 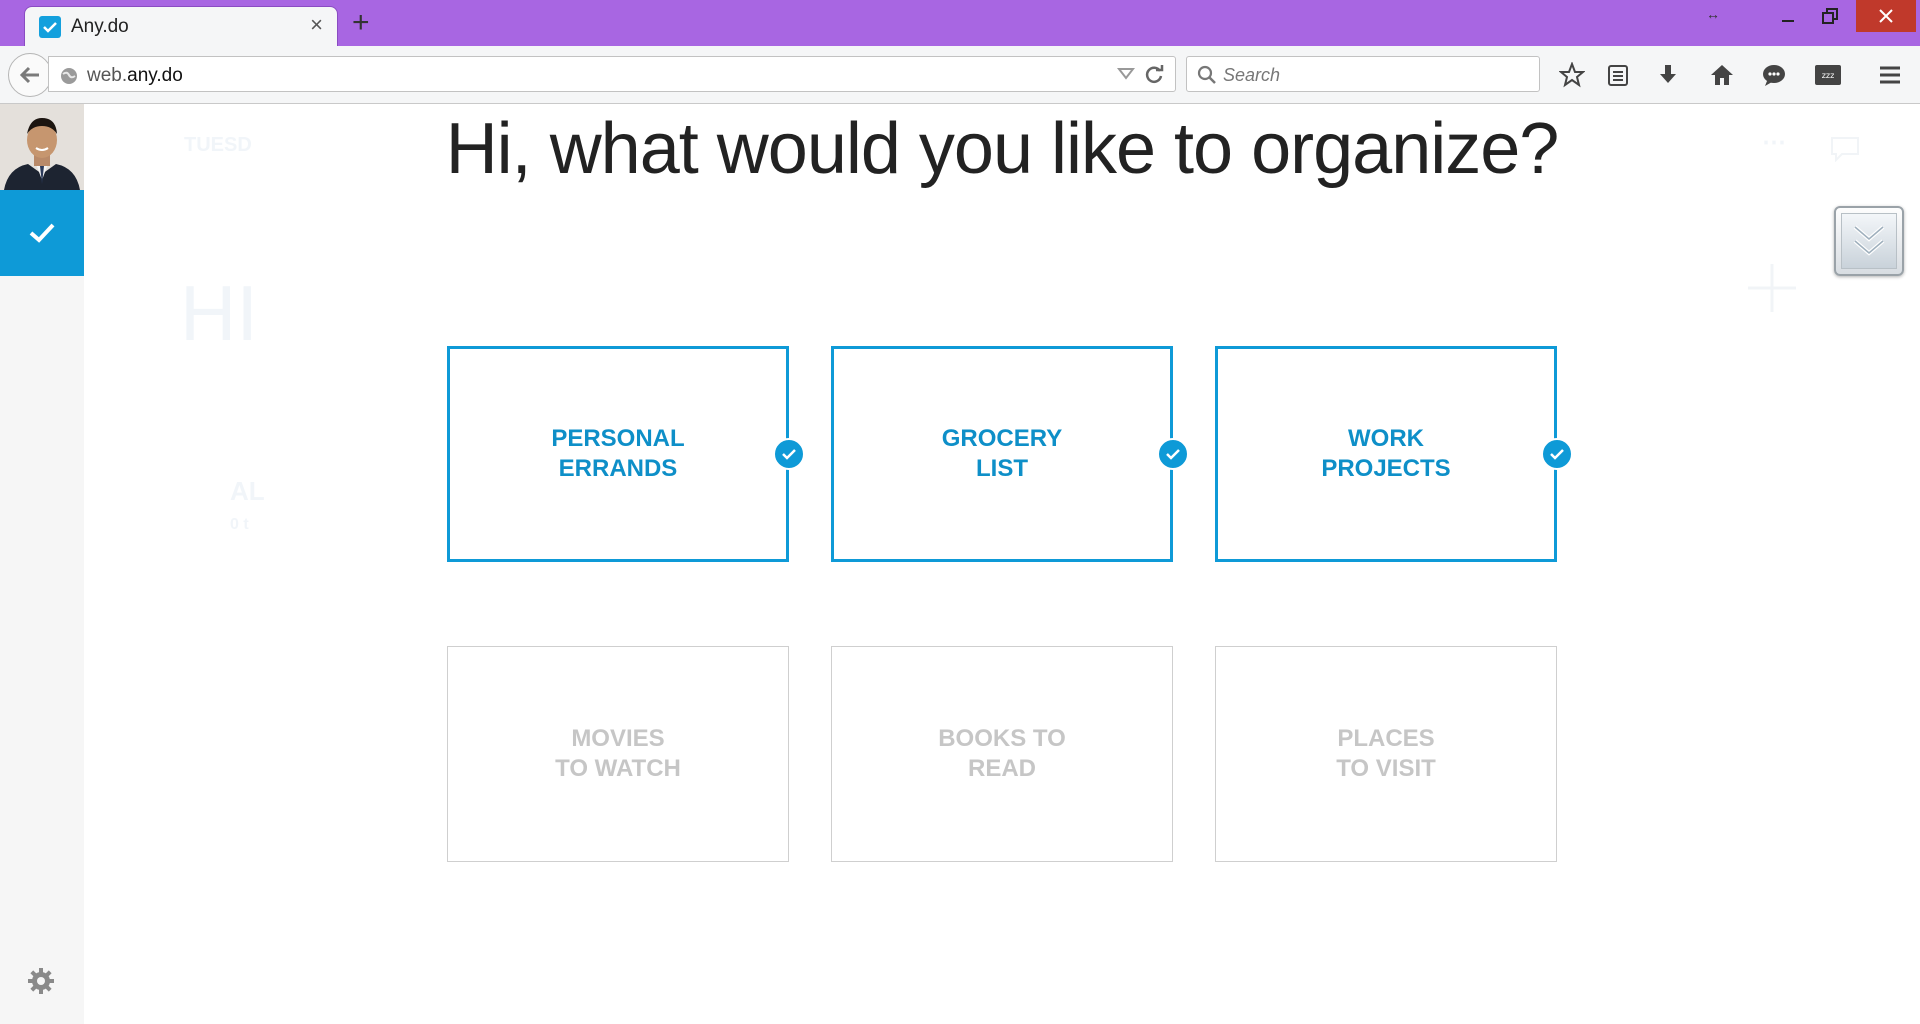 I want to click on card-label-line2: TO WATCH, so click(x=618, y=768).